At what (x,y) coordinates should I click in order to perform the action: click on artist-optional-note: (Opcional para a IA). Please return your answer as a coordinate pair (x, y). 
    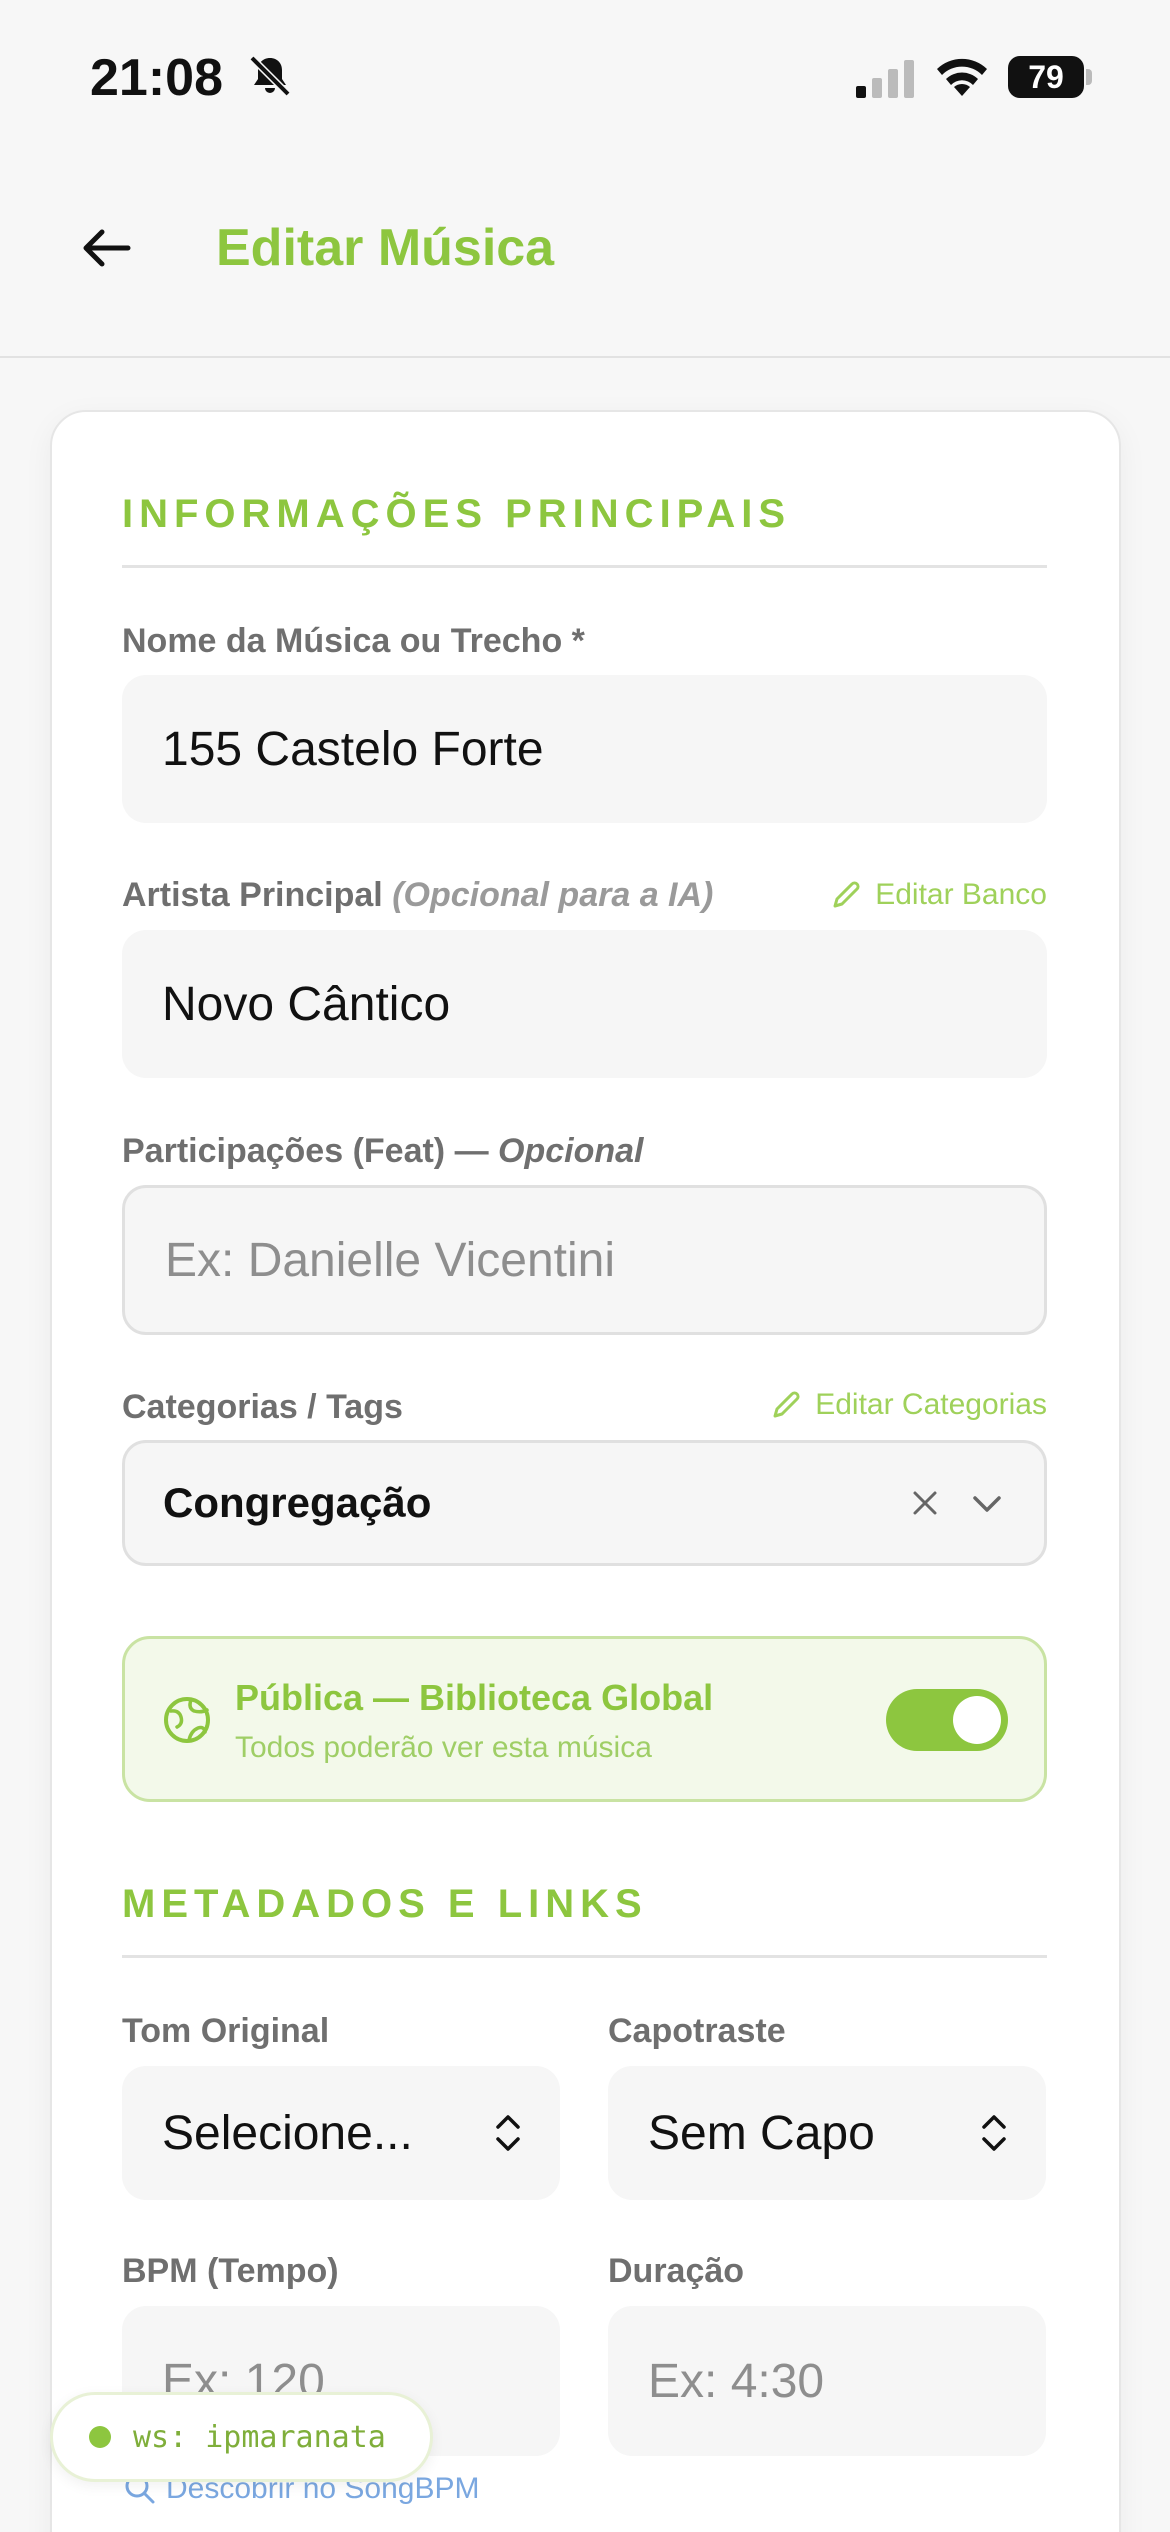
    Looking at the image, I should click on (553, 895).